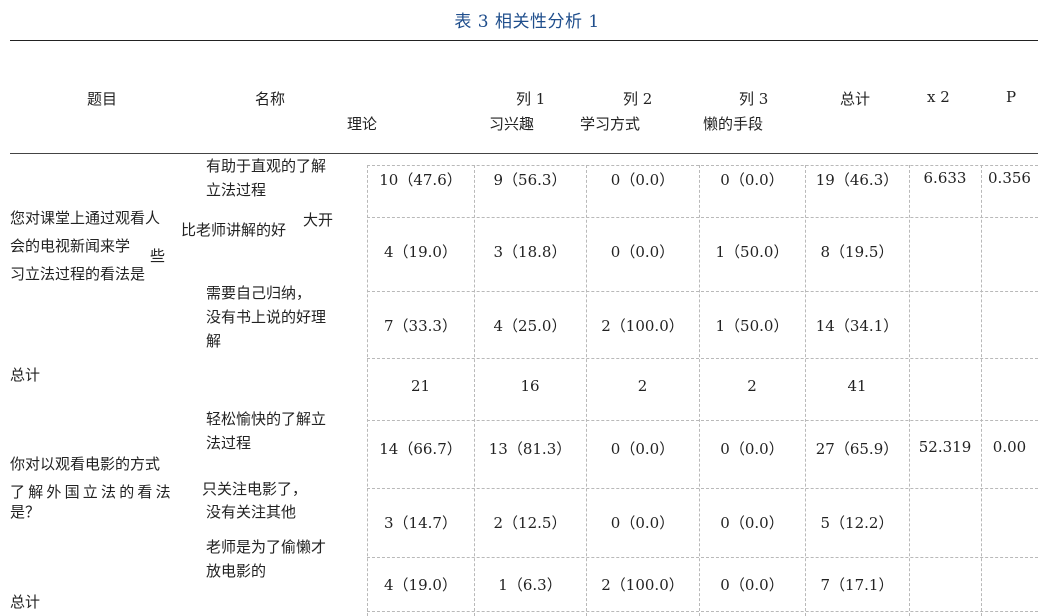  What do you see at coordinates (857, 326) in the screenshot?
I see `table-cell: 14（34.1）` at bounding box center [857, 326].